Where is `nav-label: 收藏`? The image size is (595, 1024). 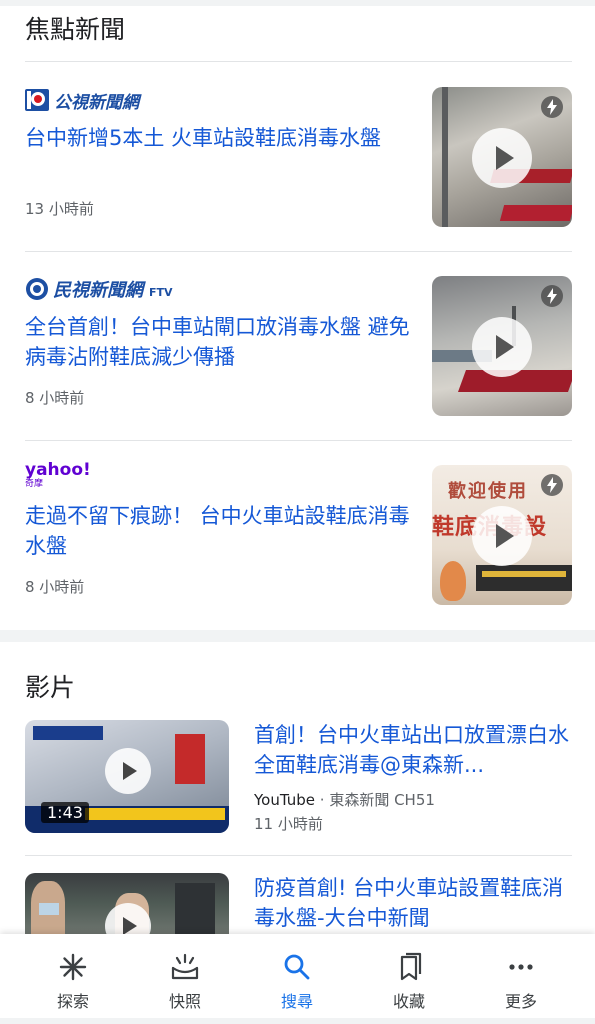 nav-label: 收藏 is located at coordinates (408, 1001).